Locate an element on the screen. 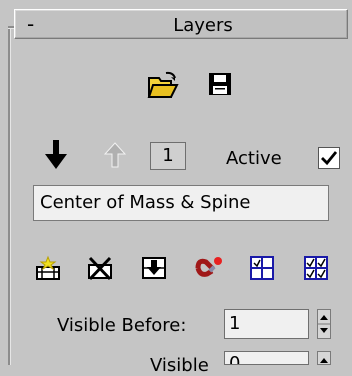 Image resolution: width=352 pixels, height=376 pixels. delete-layer-icon is located at coordinates (100, 268).